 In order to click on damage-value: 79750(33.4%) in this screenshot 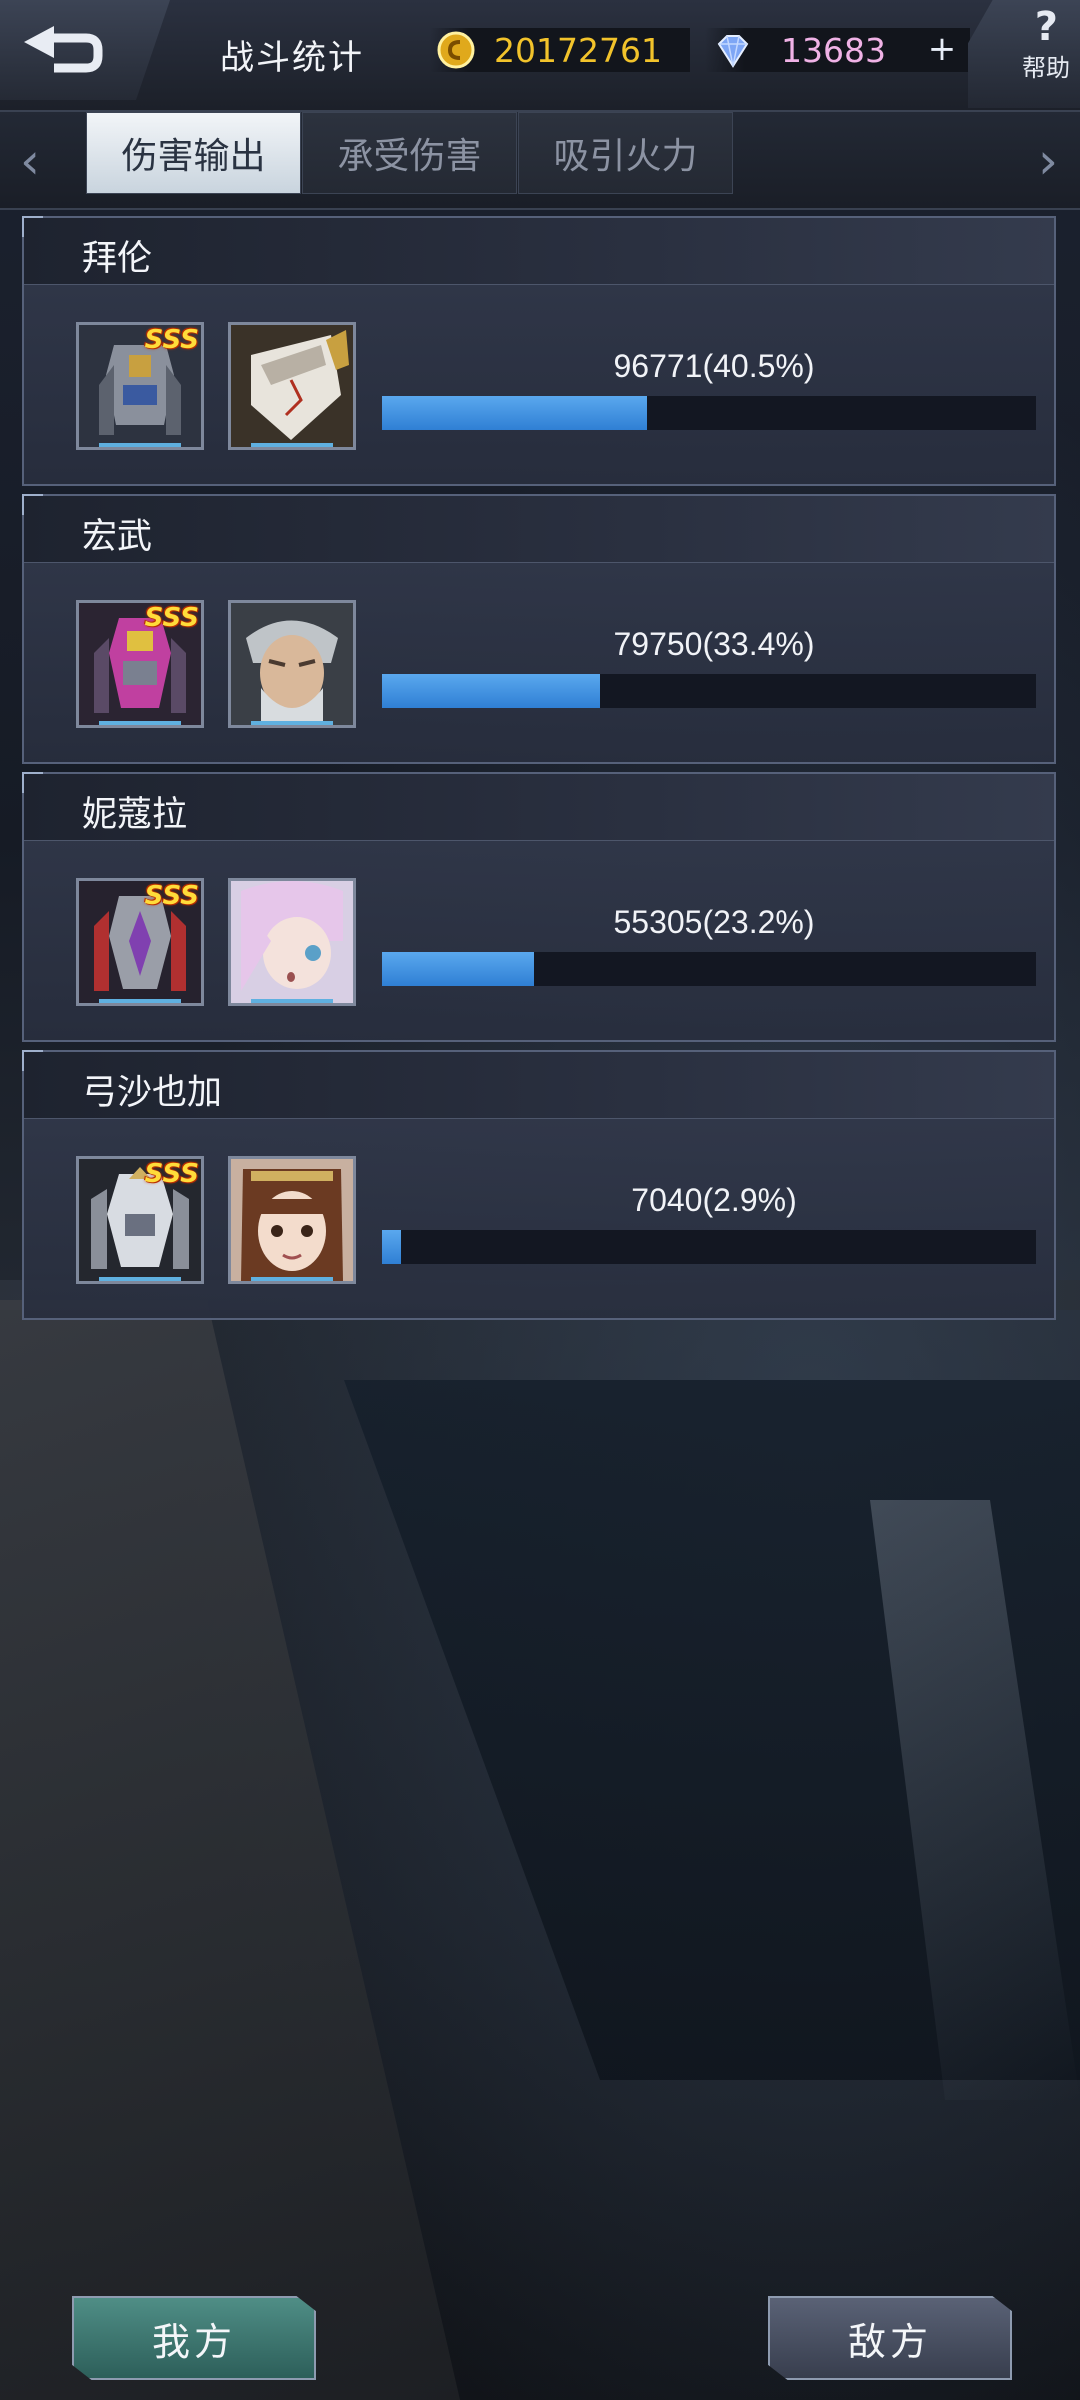, I will do `click(714, 644)`.